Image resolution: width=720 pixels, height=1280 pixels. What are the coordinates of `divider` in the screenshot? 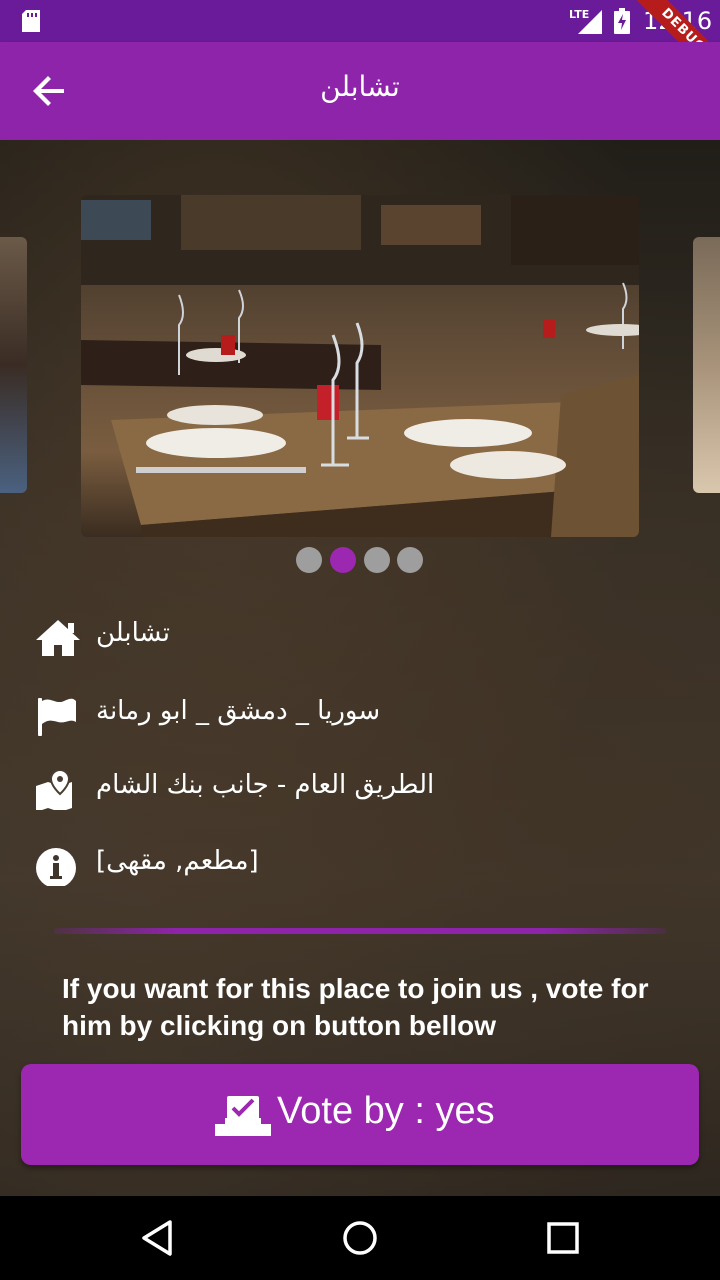 It's located at (360, 931).